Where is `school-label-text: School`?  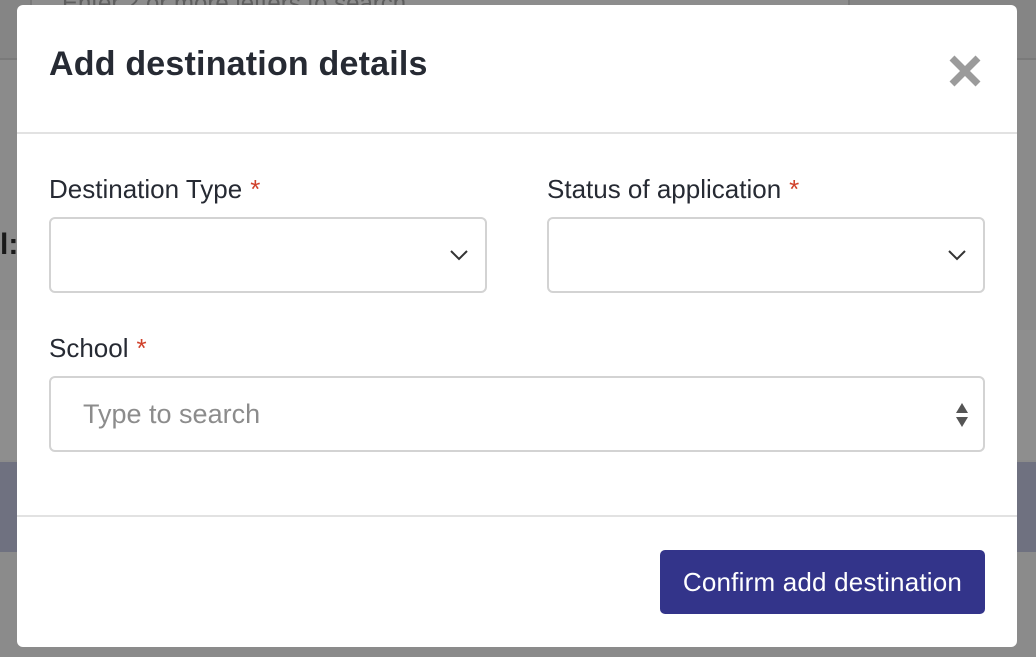 school-label-text: School is located at coordinates (89, 348).